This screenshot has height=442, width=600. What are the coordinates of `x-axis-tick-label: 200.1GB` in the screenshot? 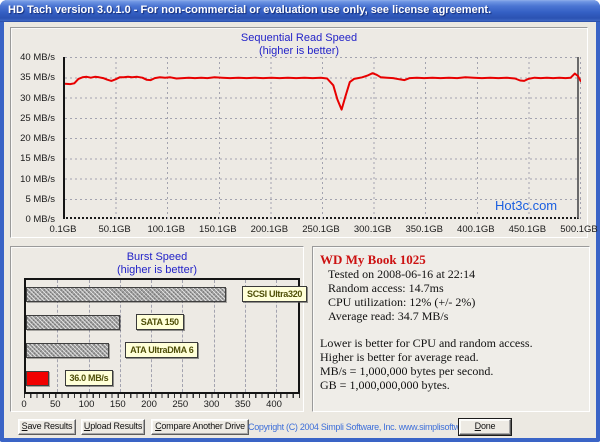 It's located at (269, 229).